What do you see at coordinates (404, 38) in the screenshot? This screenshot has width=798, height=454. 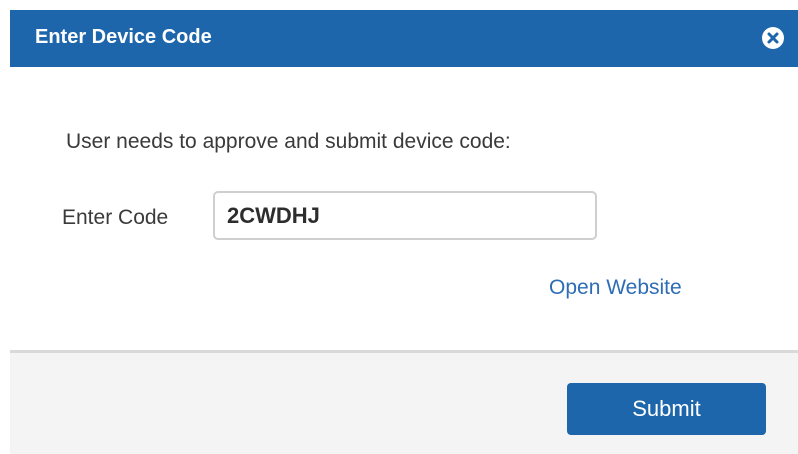 I see `dialog-titlebar: Enter Device Code` at bounding box center [404, 38].